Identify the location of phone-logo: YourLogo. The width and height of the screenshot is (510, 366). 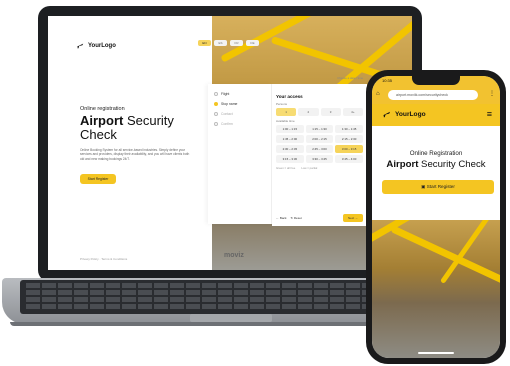
(404, 114).